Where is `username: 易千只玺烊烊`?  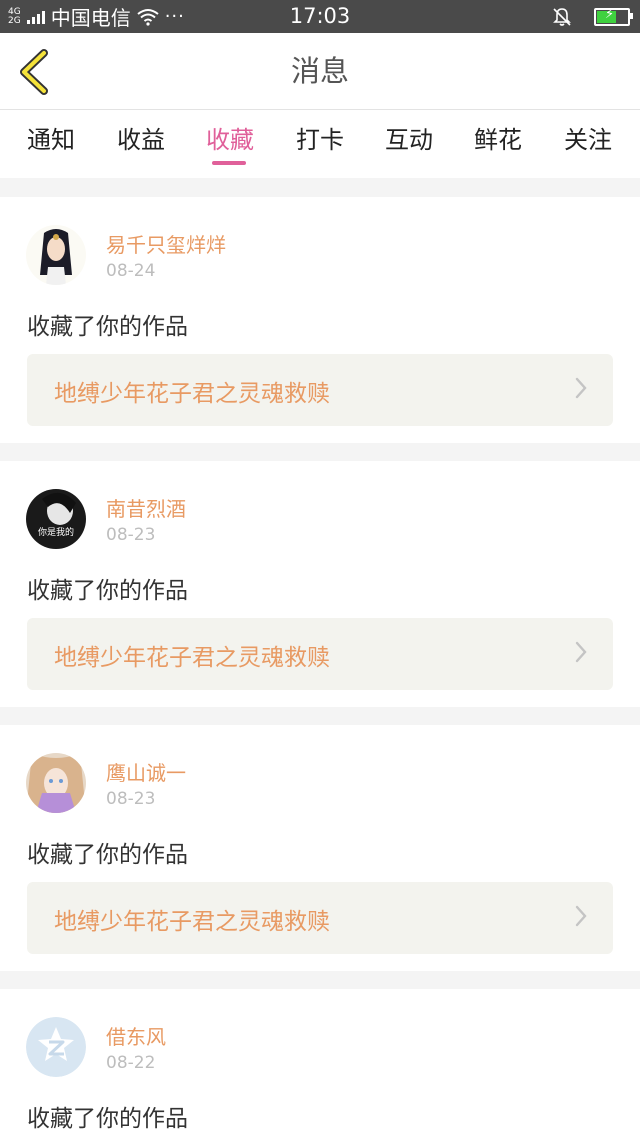 username: 易千只玺烊烊 is located at coordinates (166, 243).